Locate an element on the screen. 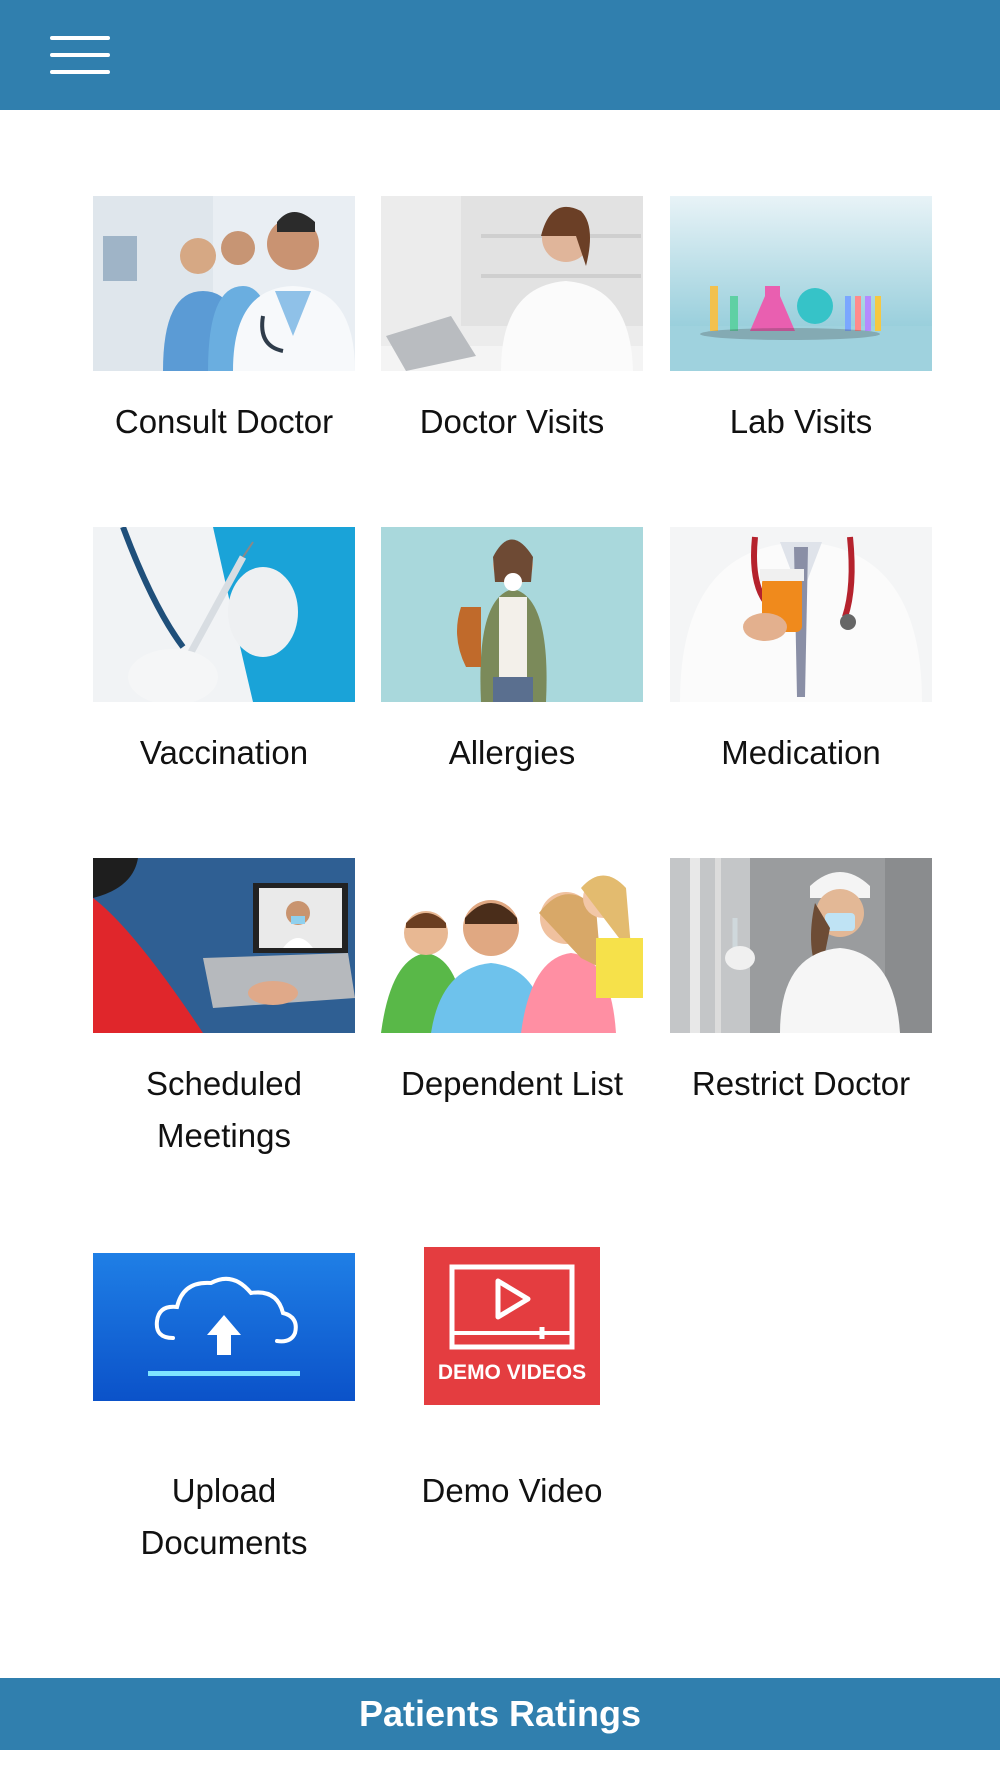 This screenshot has height=1778, width=1000. tile-label: Doctor Visits is located at coordinates (512, 421).